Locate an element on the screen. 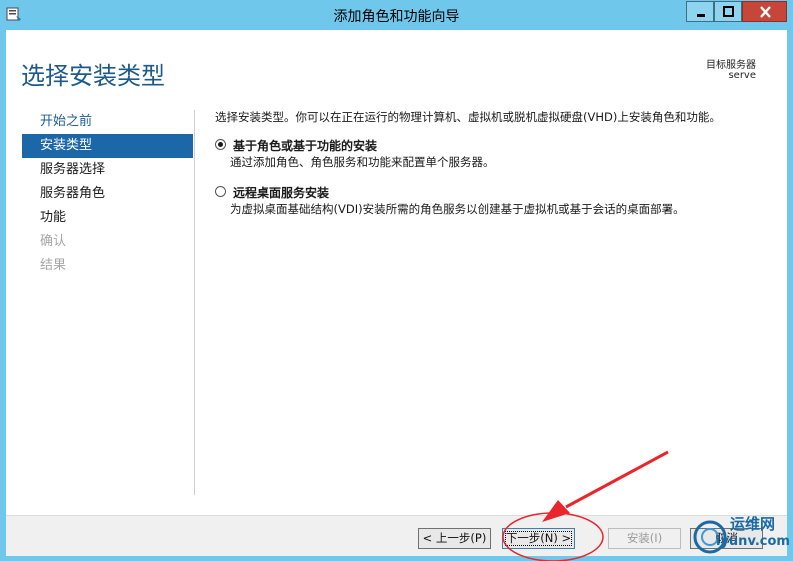  wizard-nav: 开始之前 安装类型 服务器选择 服务器角色 功能 确认 结果 is located at coordinates (107, 194).